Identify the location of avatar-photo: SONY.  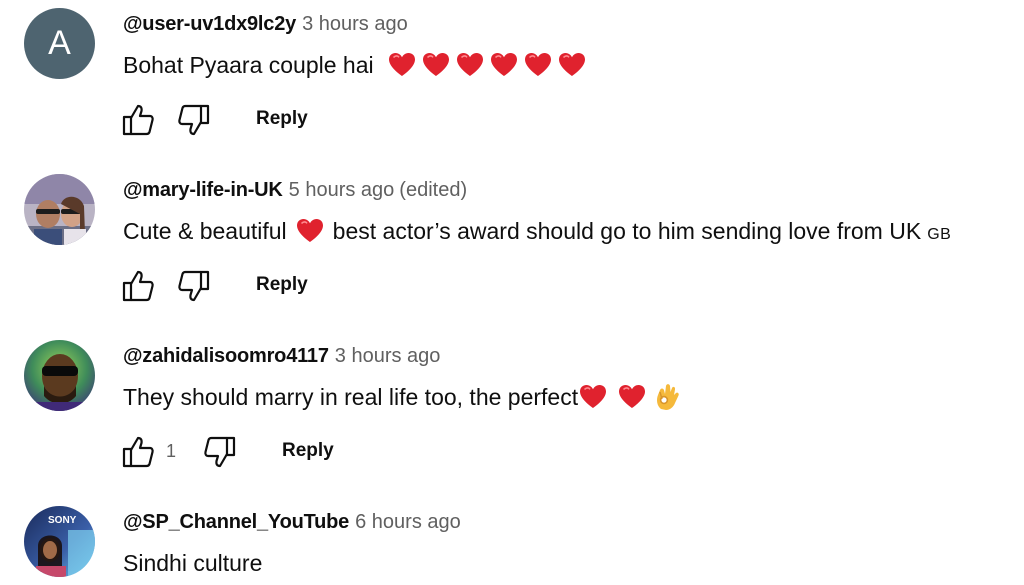
(59, 541).